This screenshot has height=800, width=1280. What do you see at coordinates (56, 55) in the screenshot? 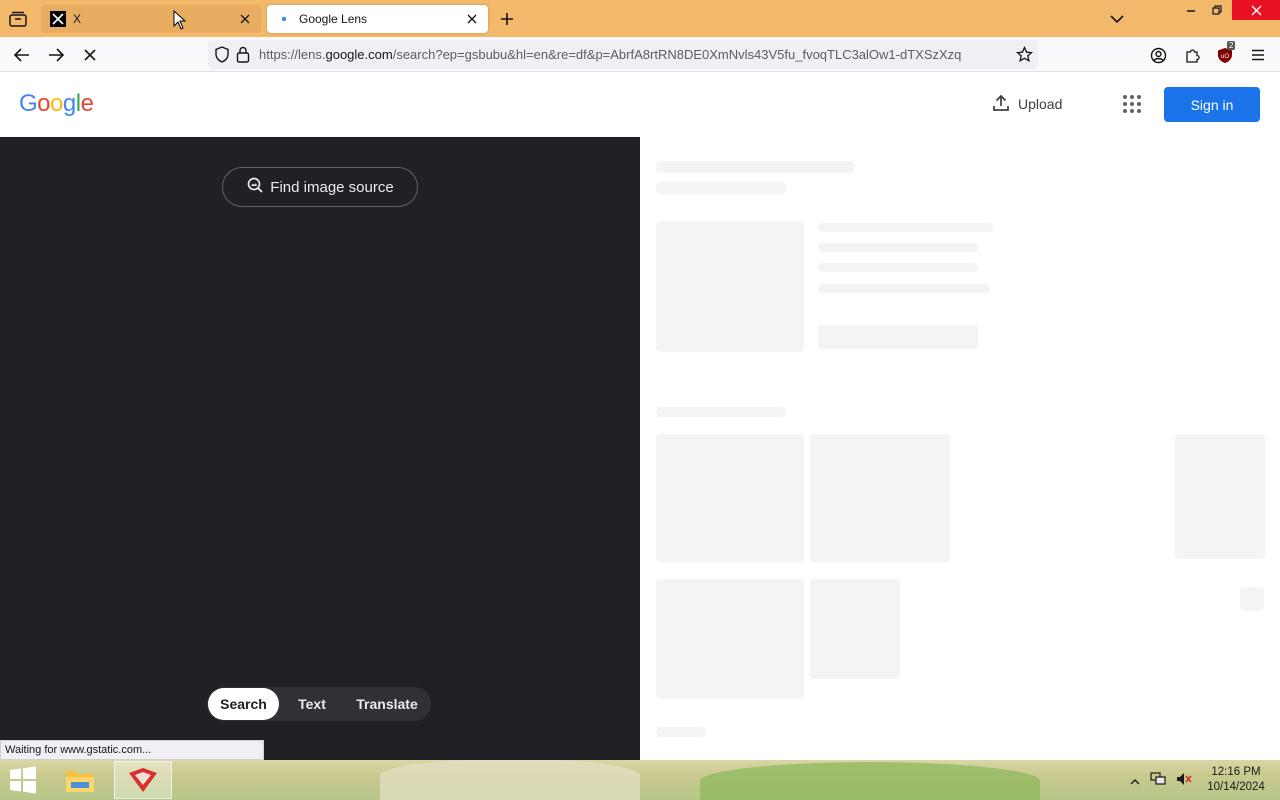
I see `forward-arrow-icon` at bounding box center [56, 55].